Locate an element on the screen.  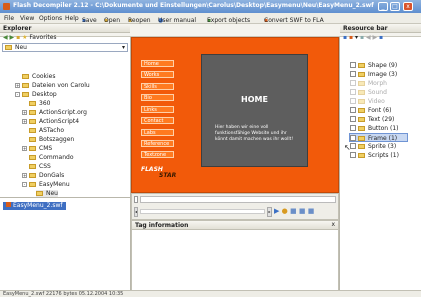
resource-item-image: Image (3) is located at coordinates (373, 74).